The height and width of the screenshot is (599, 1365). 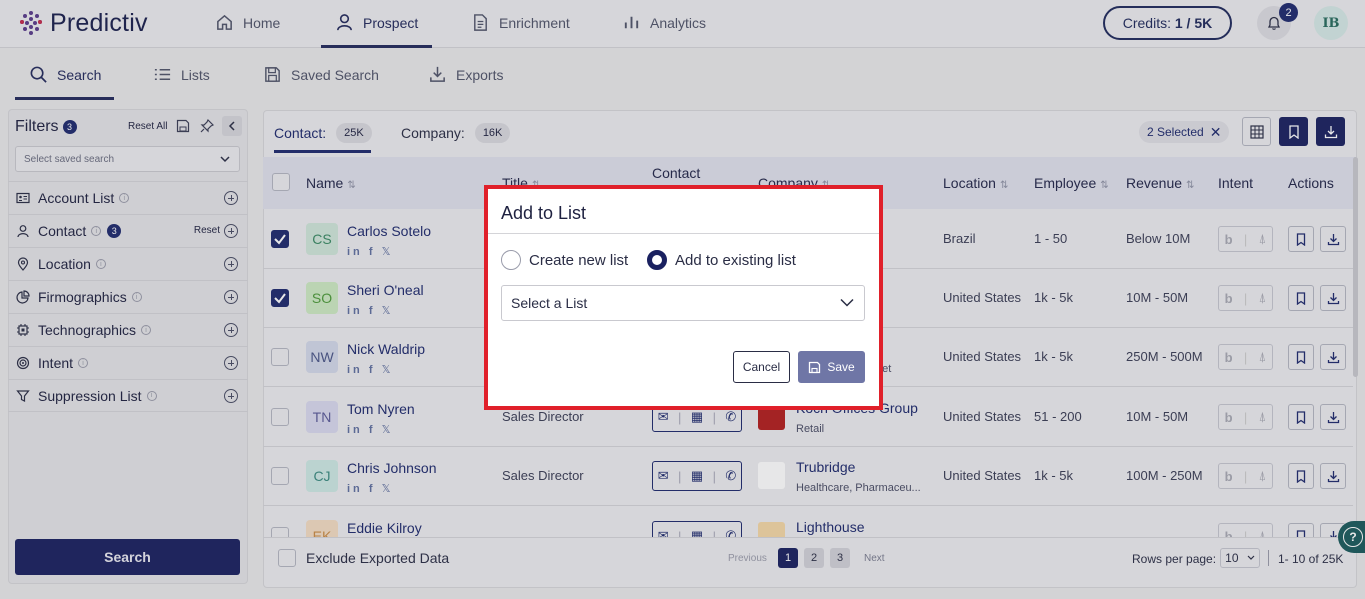 What do you see at coordinates (815, 367) in the screenshot?
I see `save-disk-icon` at bounding box center [815, 367].